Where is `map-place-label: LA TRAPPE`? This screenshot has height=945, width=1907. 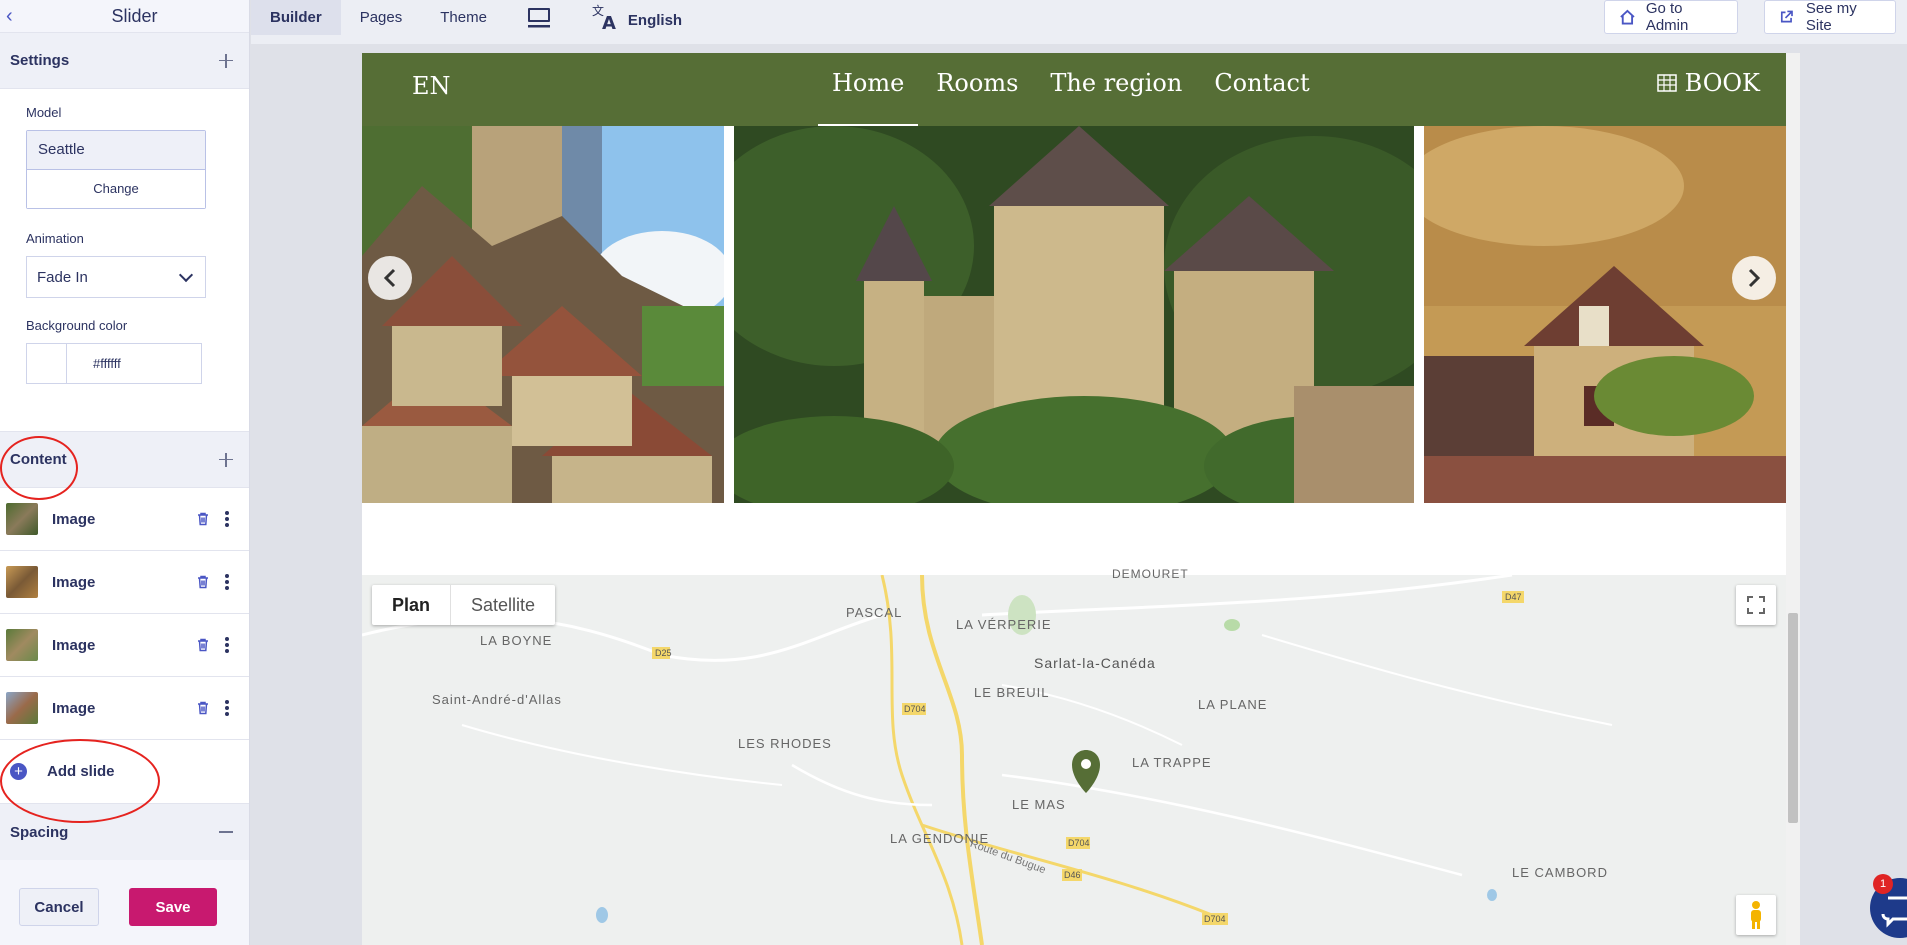
map-place-label: LA TRAPPE is located at coordinates (1172, 762).